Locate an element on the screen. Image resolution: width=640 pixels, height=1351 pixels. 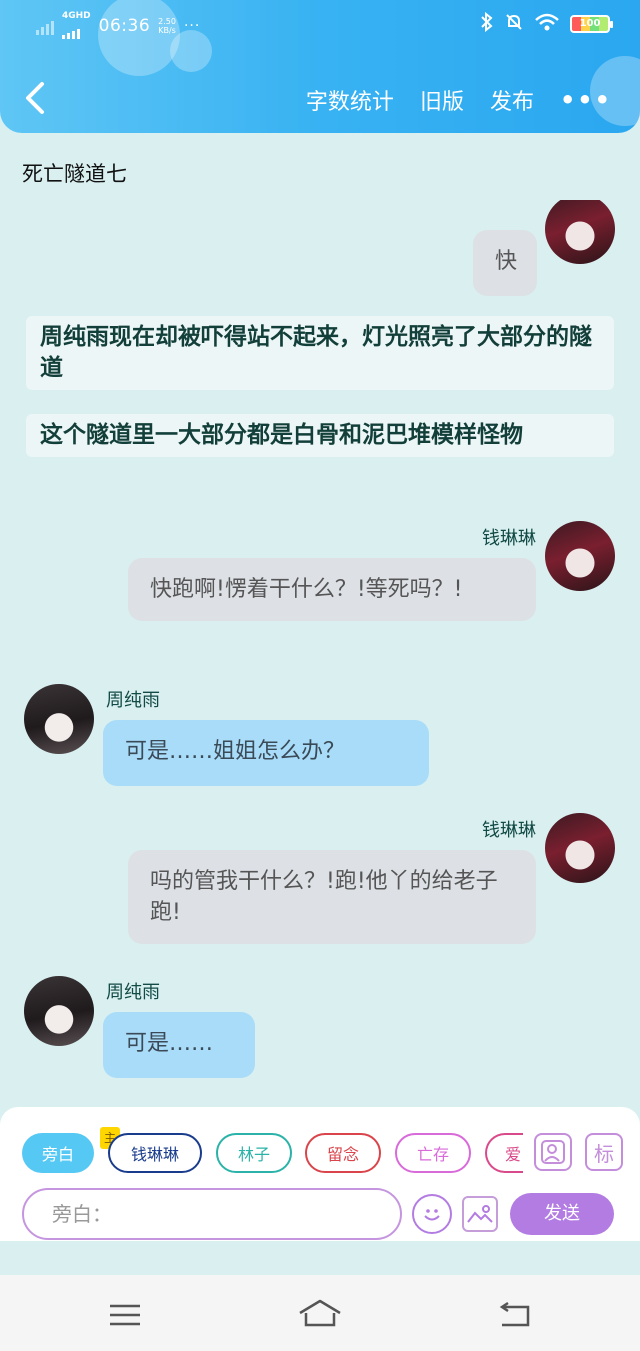
message-bubble: 可是……姐姐怎么办？ is located at coordinates (266, 753).